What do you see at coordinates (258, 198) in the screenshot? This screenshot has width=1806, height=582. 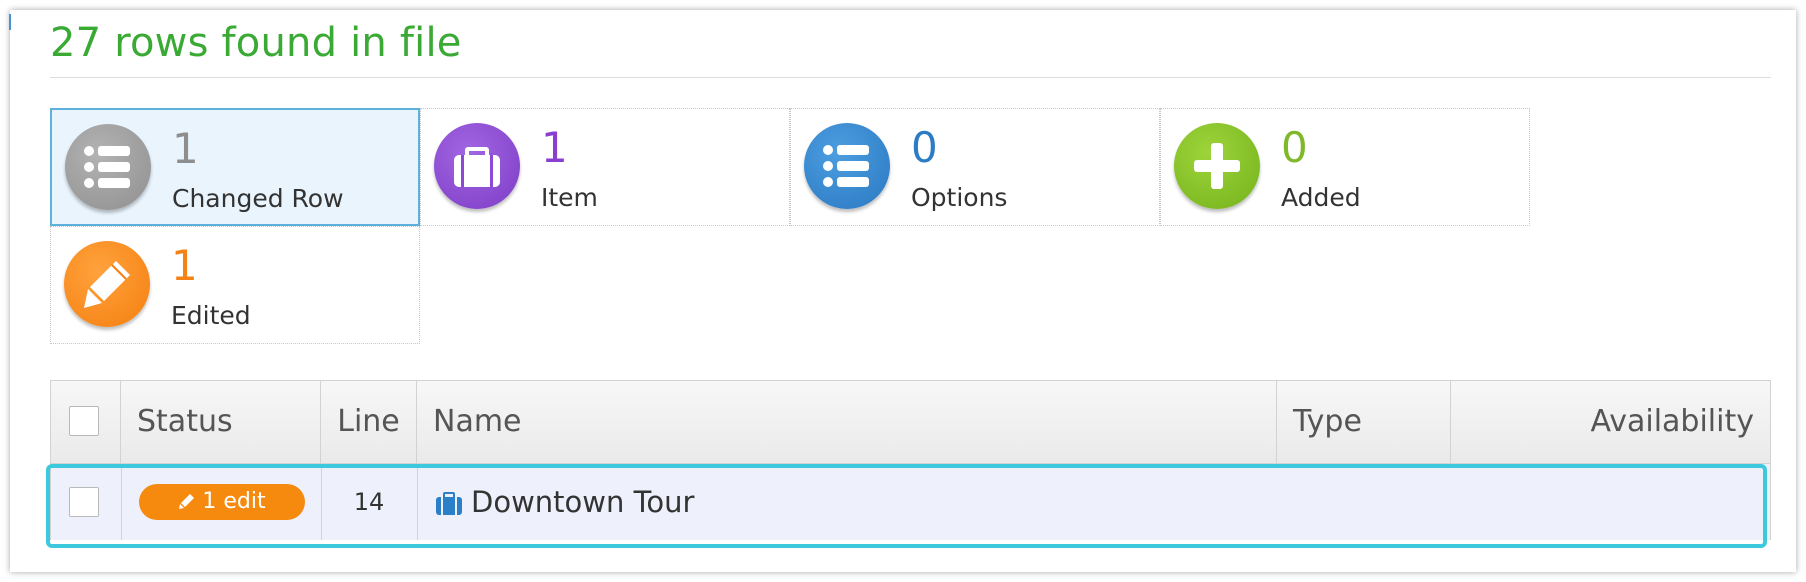 I see `changed-row-label: Changed Row` at bounding box center [258, 198].